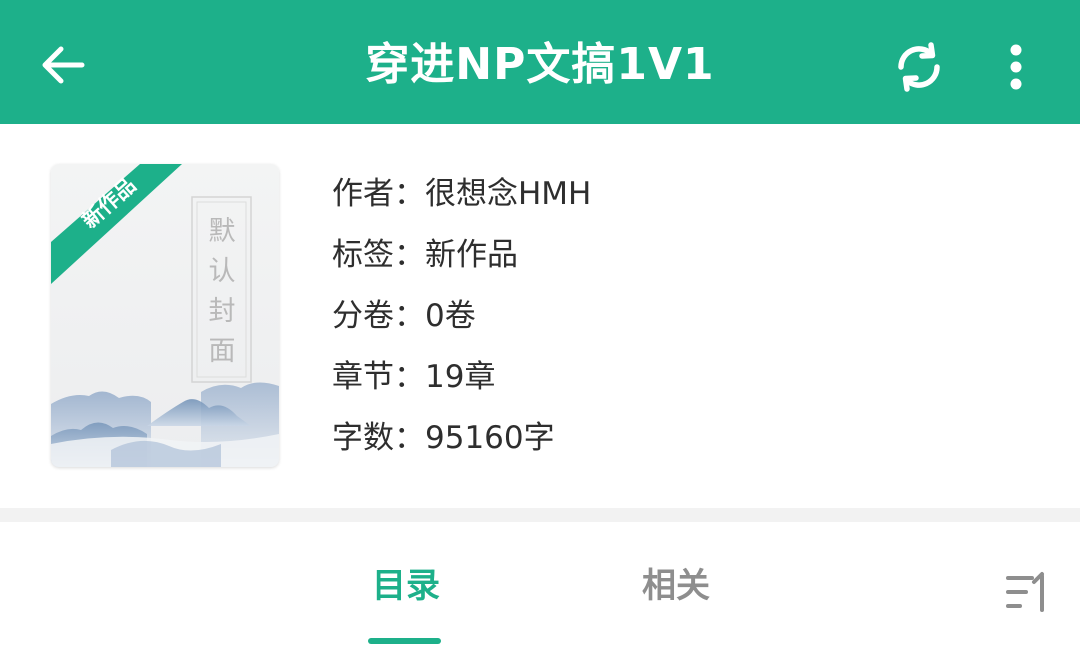 The height and width of the screenshot is (660, 1080). What do you see at coordinates (378, 438) in the screenshot?
I see `meta-label: 字数：` at bounding box center [378, 438].